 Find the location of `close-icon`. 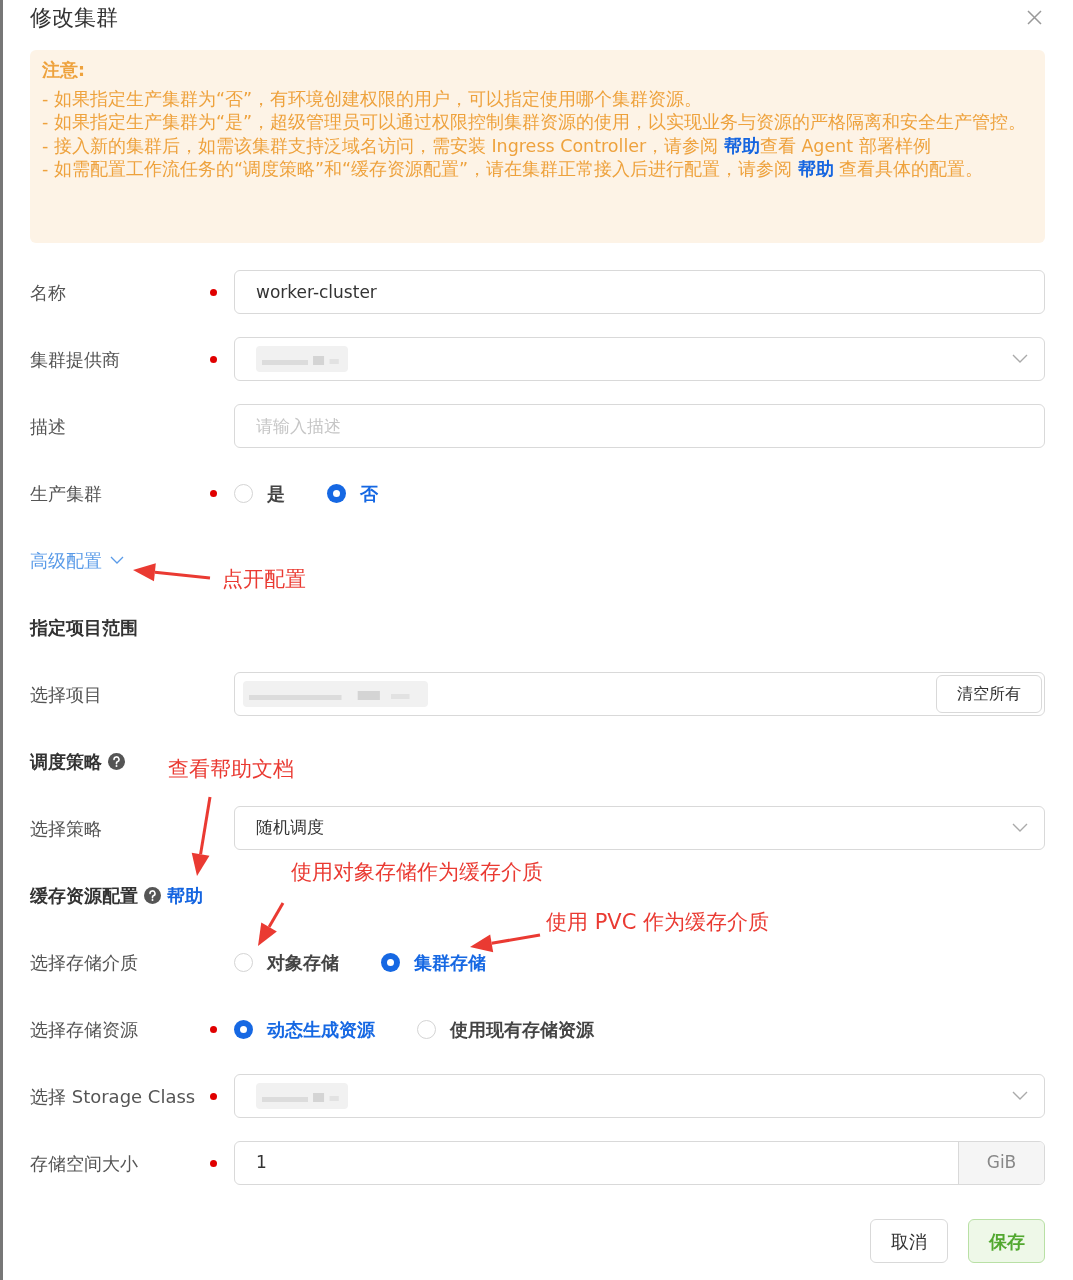

close-icon is located at coordinates (1034, 17).